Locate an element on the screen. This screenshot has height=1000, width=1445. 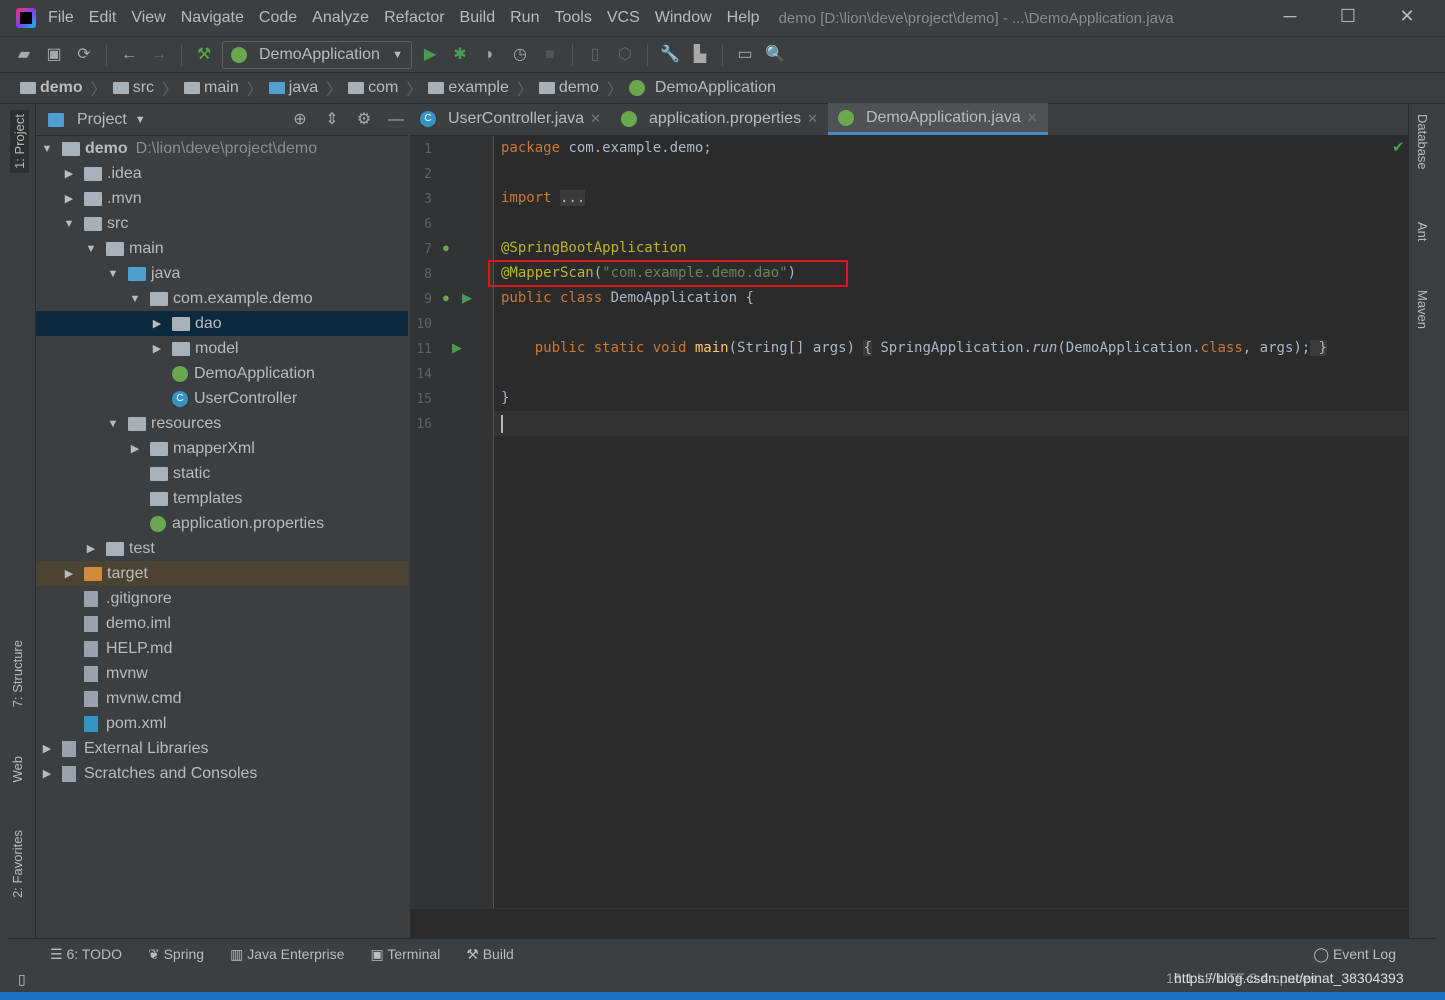
back-icon: ← is located at coordinates (129, 55).